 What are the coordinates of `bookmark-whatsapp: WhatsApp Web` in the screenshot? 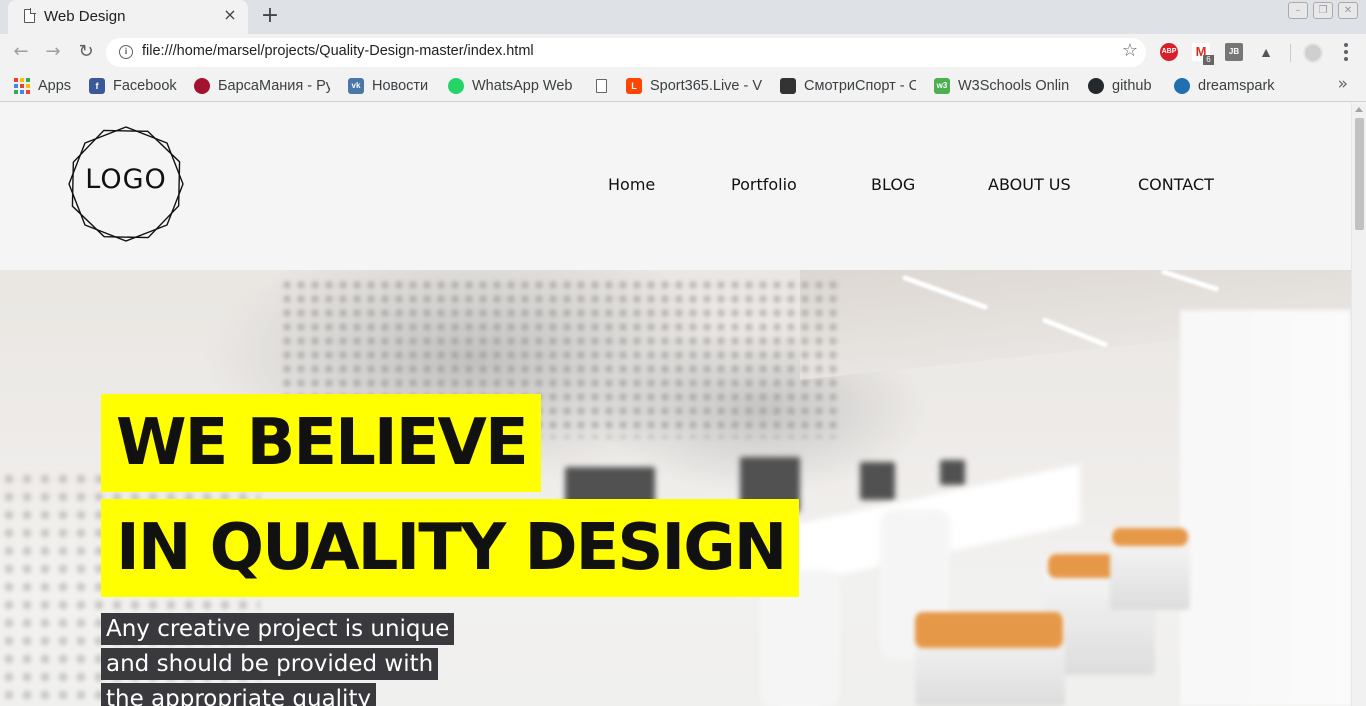 It's located at (510, 86).